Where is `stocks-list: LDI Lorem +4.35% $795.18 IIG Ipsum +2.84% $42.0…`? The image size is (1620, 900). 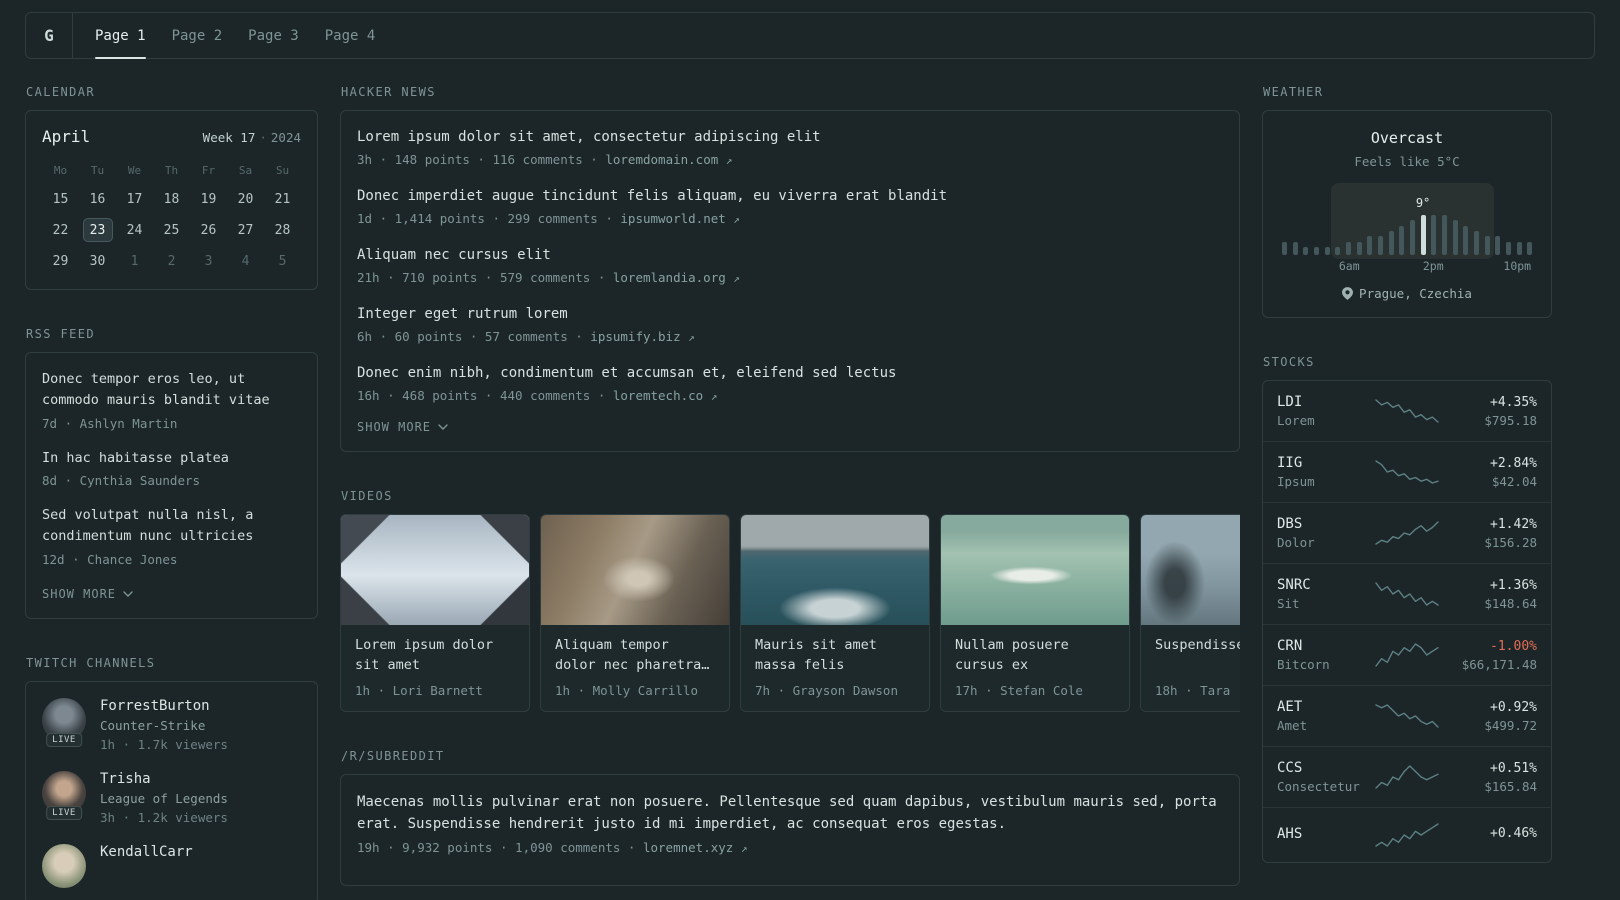
stocks-list: LDI Lorem +4.35% $795.18 IIG Ipsum +2.84% $42.0… is located at coordinates (1407, 621).